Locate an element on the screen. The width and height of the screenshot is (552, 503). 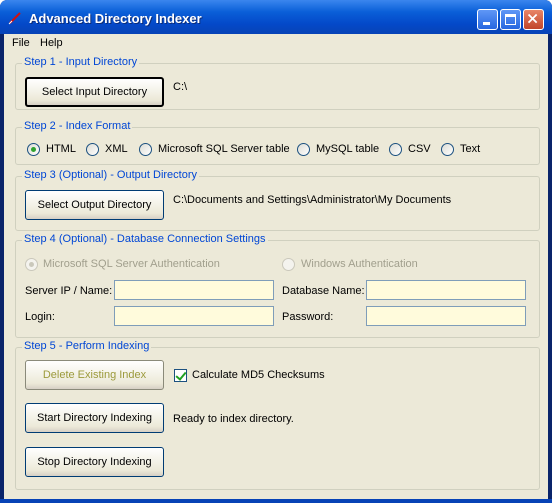
app-icon is located at coordinates (14, 18).